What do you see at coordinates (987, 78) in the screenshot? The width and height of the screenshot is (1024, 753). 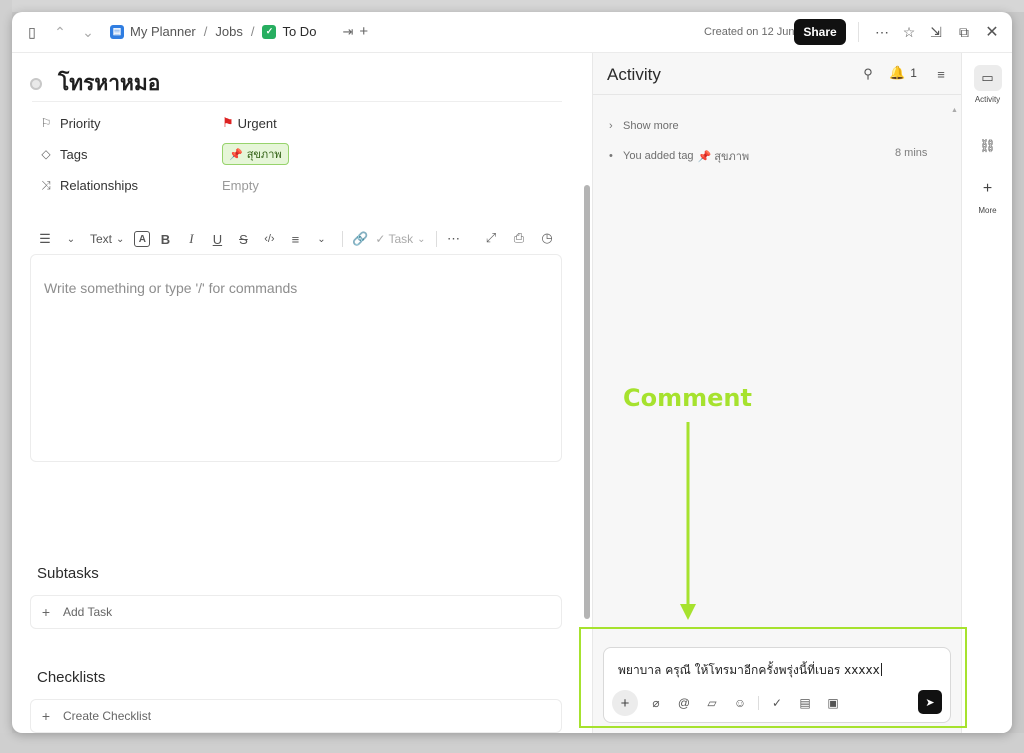 I see `comment-icon: ▭` at bounding box center [987, 78].